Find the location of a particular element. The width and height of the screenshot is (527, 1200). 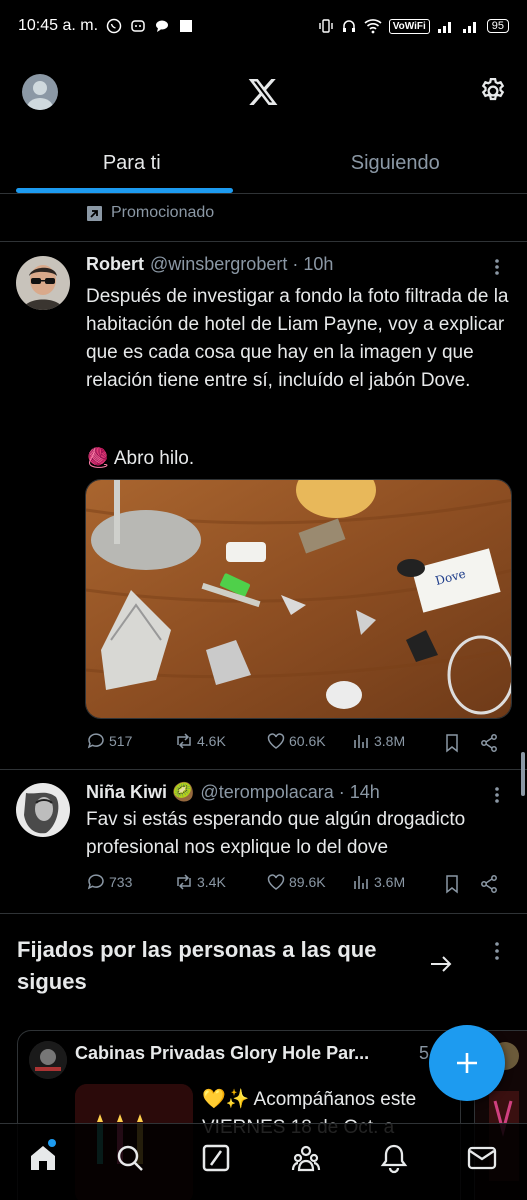

timeline-tabs: Para ti Siguiendo is located at coordinates (263, 163).